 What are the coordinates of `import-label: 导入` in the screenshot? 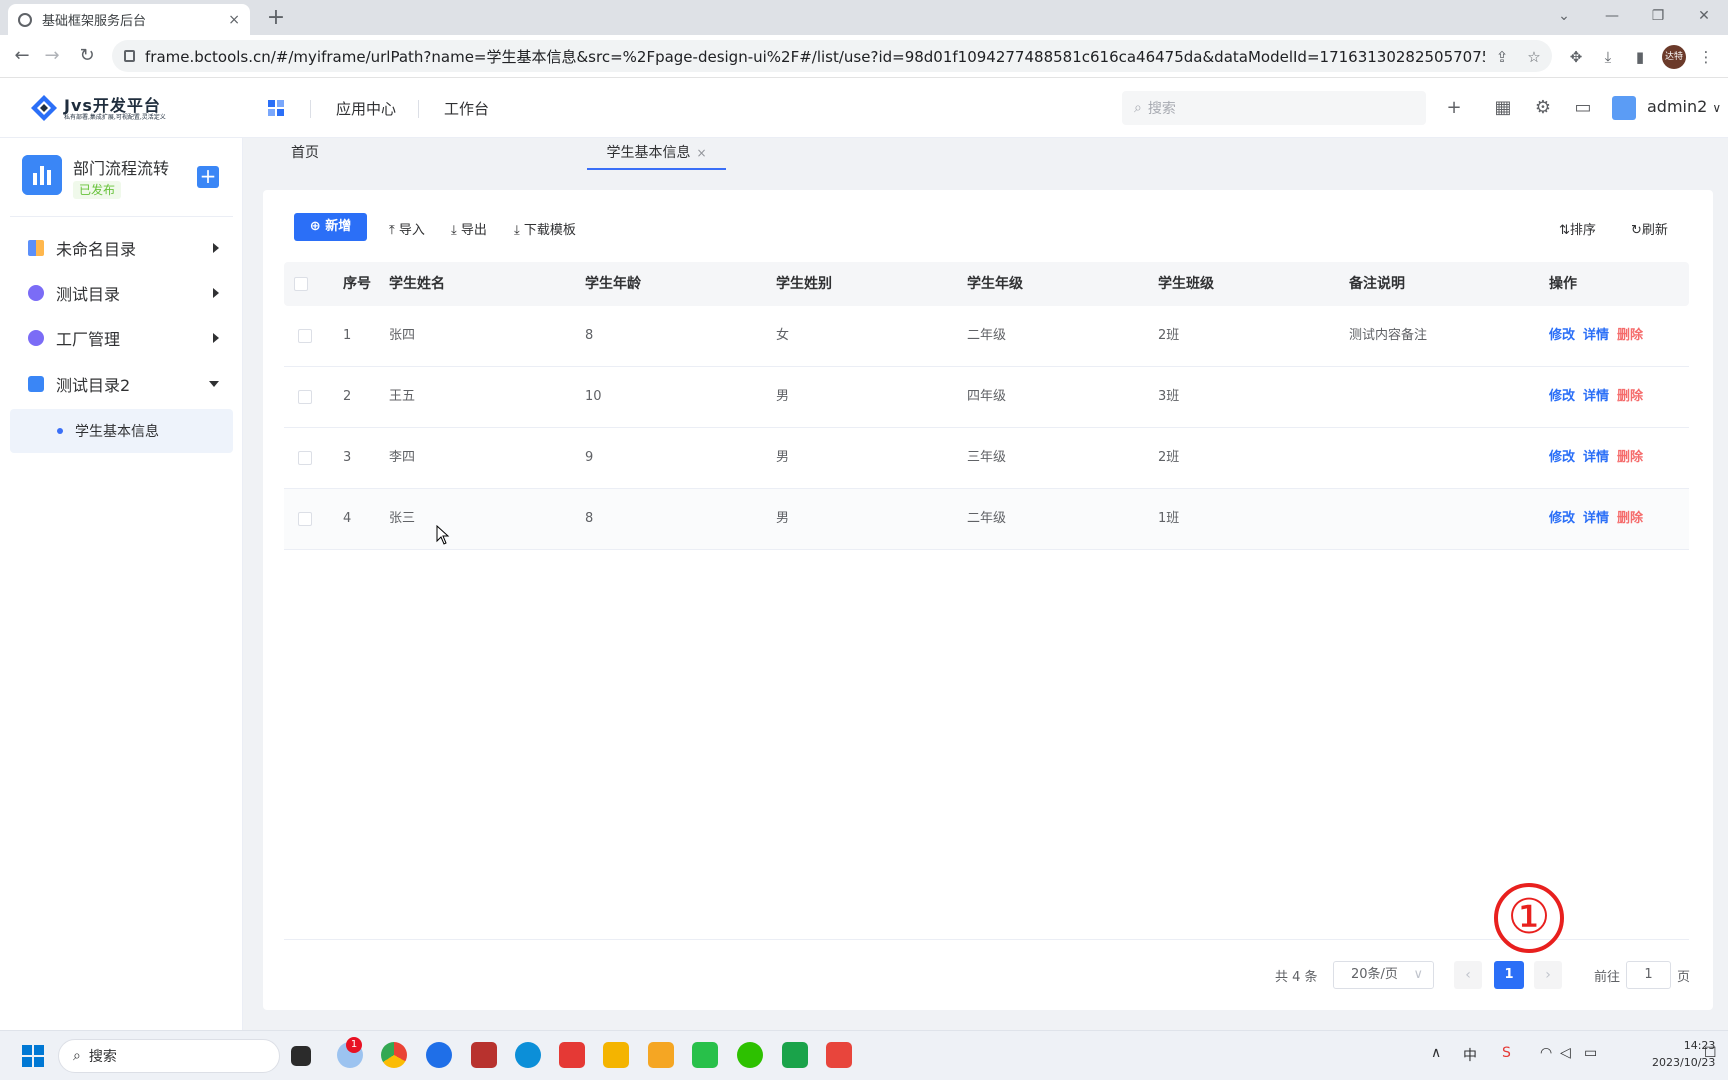 It's located at (411, 230).